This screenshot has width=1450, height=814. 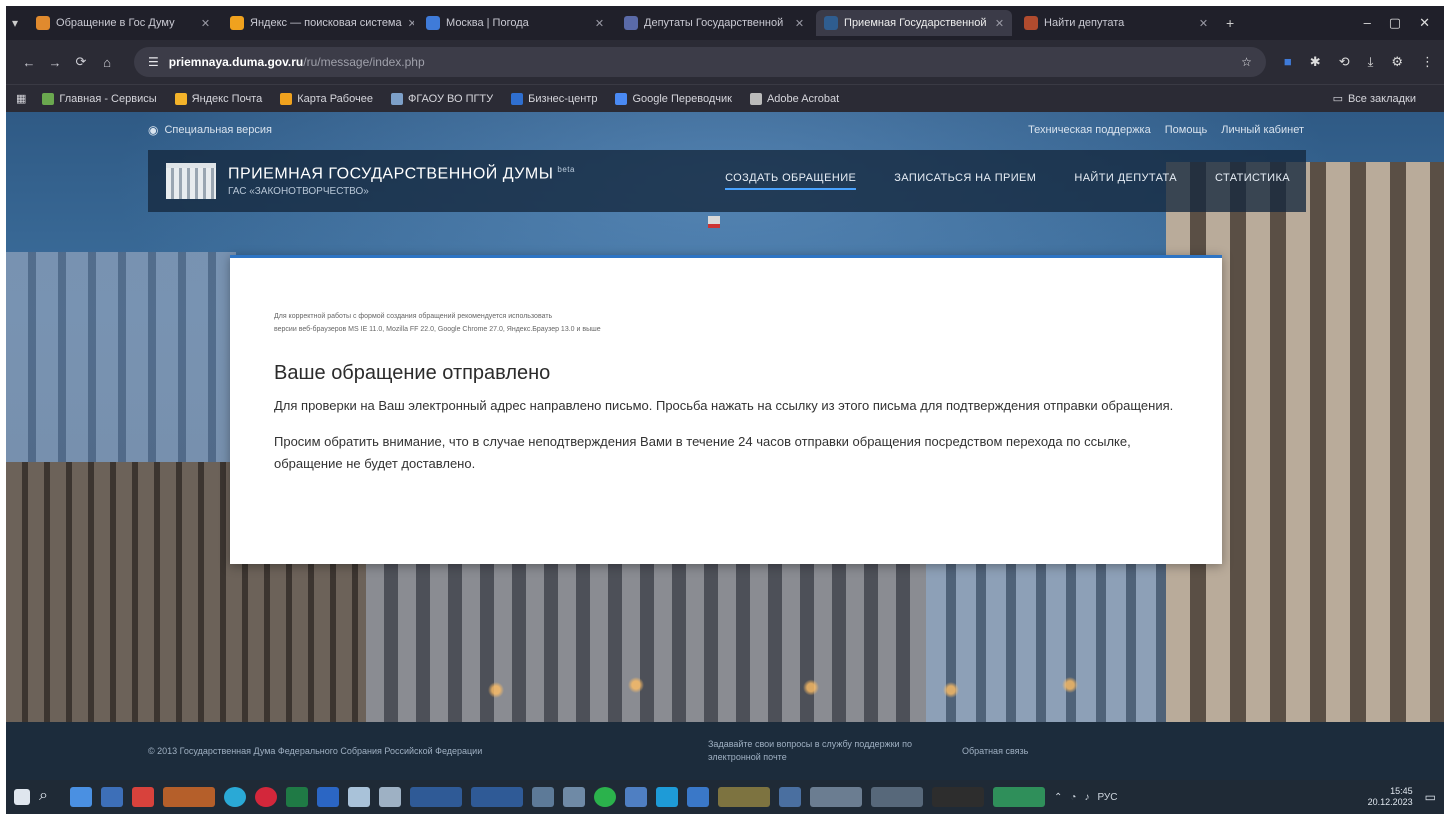 What do you see at coordinates (236, 62) in the screenshot?
I see `url-host: priemnaya.duma.gov.ru` at bounding box center [236, 62].